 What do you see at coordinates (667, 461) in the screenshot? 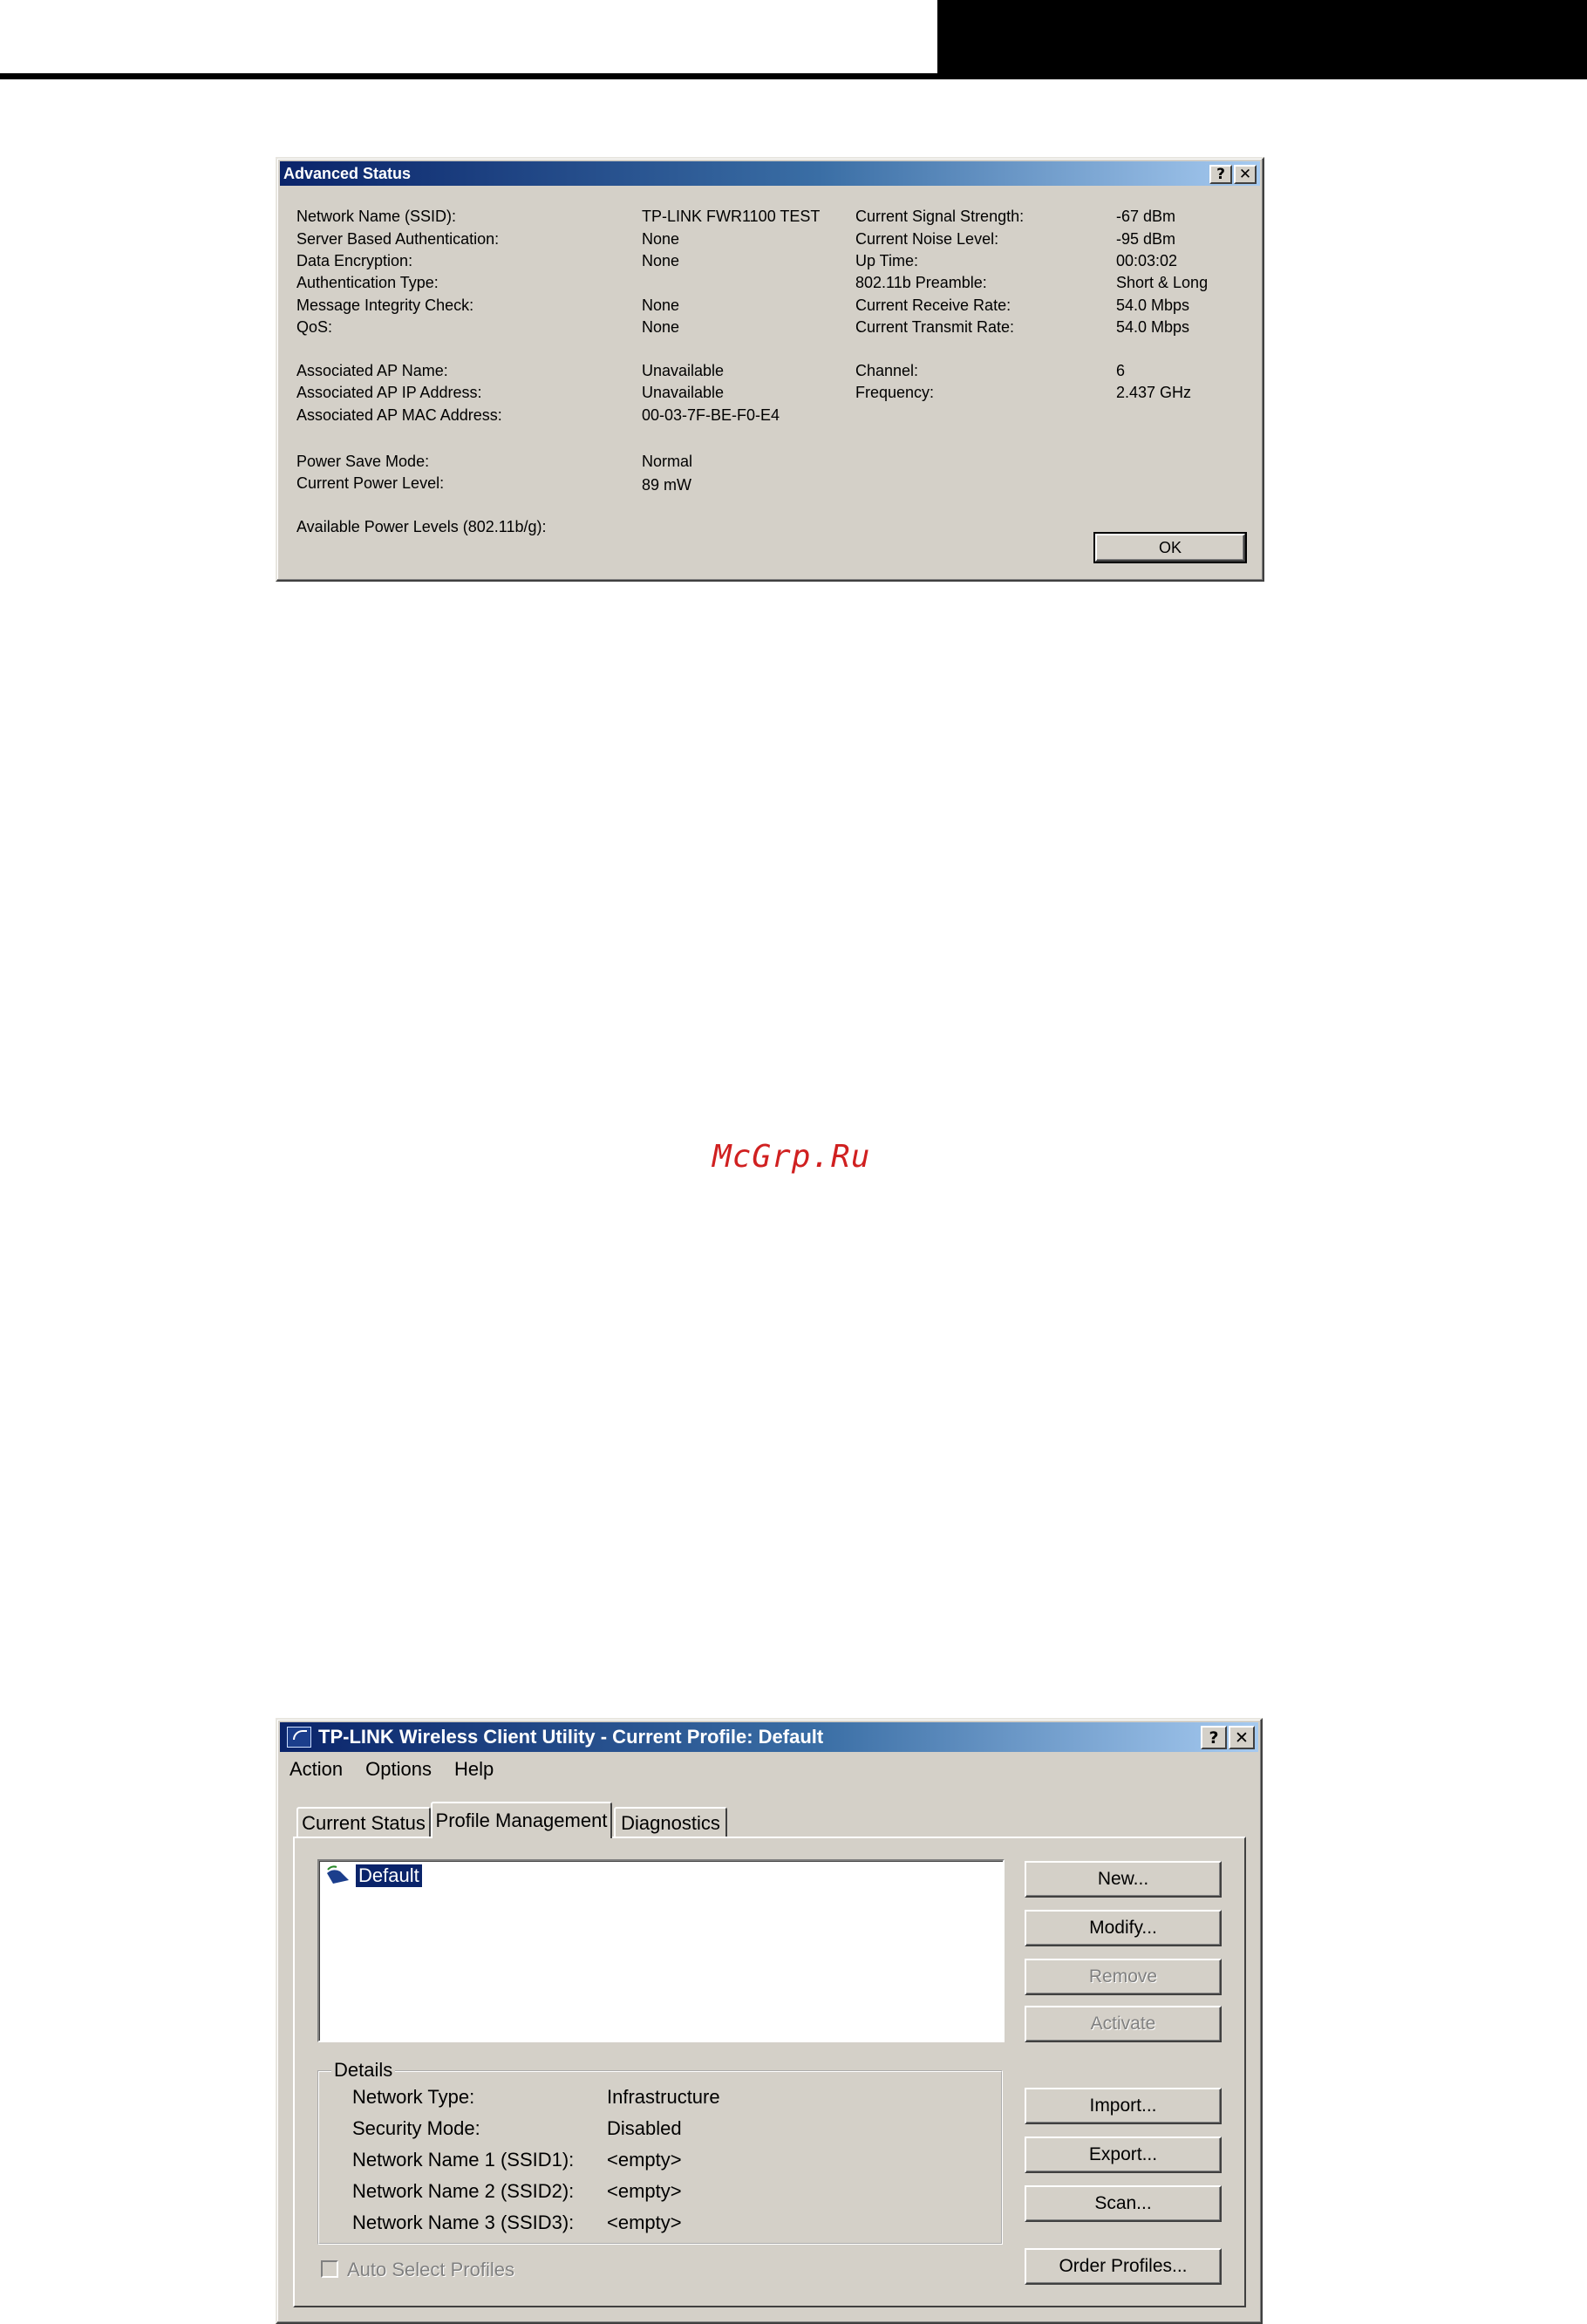
I see `value-power-save: Normal` at bounding box center [667, 461].